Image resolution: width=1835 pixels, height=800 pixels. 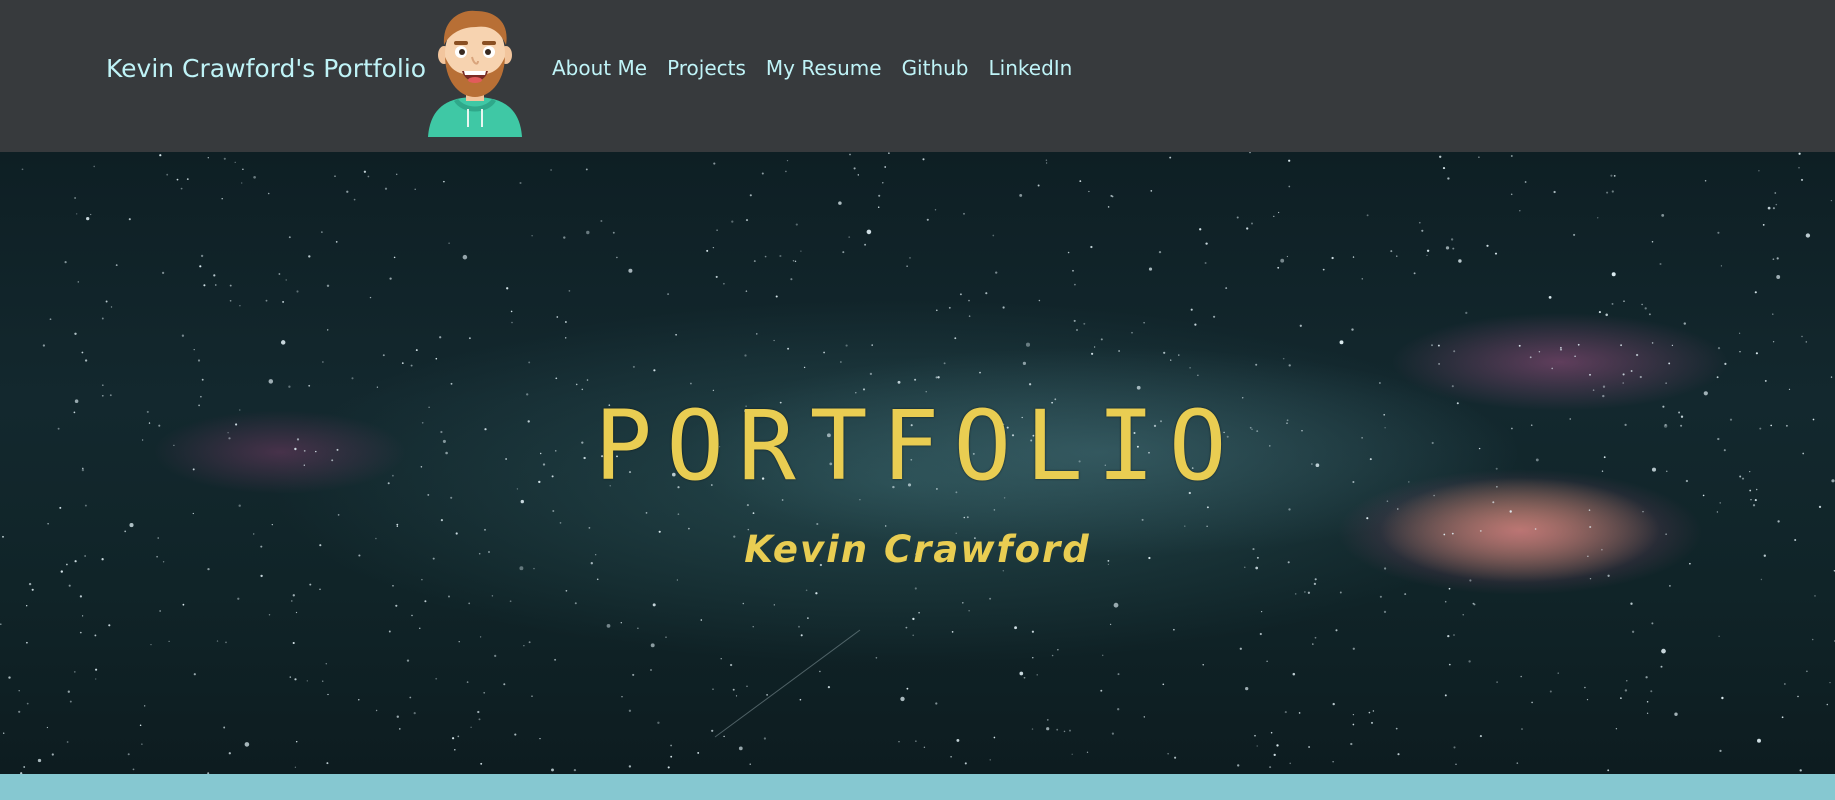 I want to click on nav-link-projects: Projects, so click(x=706, y=68).